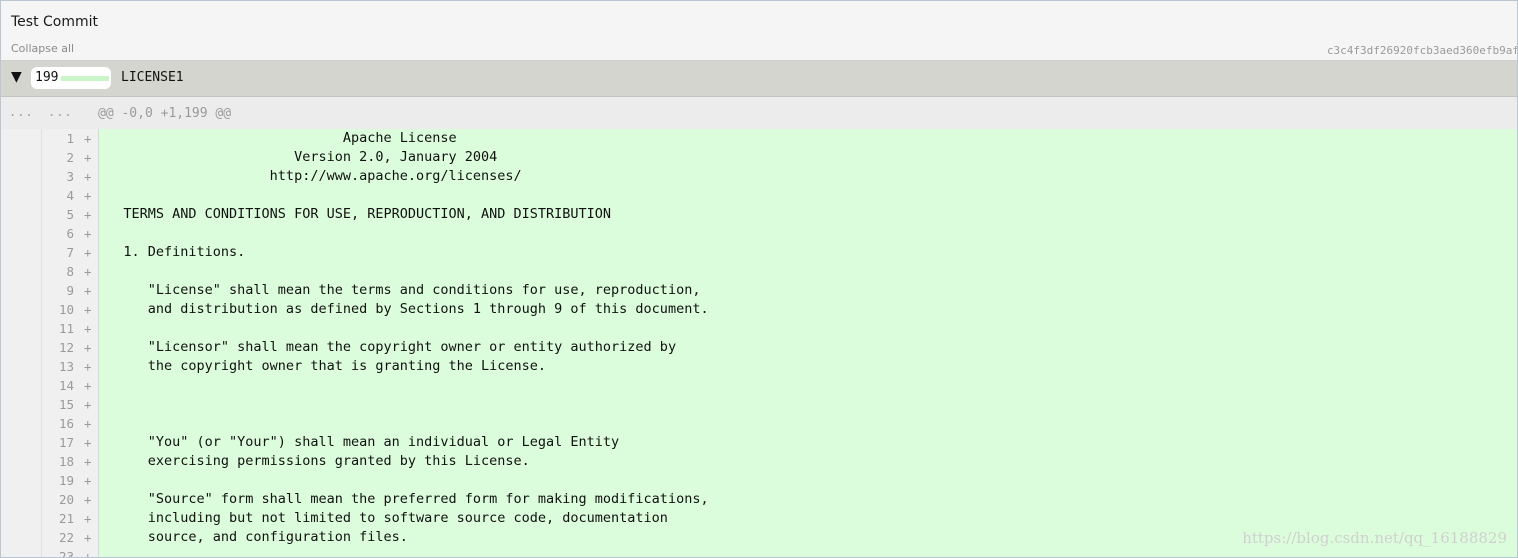  Describe the element at coordinates (55, 22) in the screenshot. I see `commit-title: Test Commit` at that location.